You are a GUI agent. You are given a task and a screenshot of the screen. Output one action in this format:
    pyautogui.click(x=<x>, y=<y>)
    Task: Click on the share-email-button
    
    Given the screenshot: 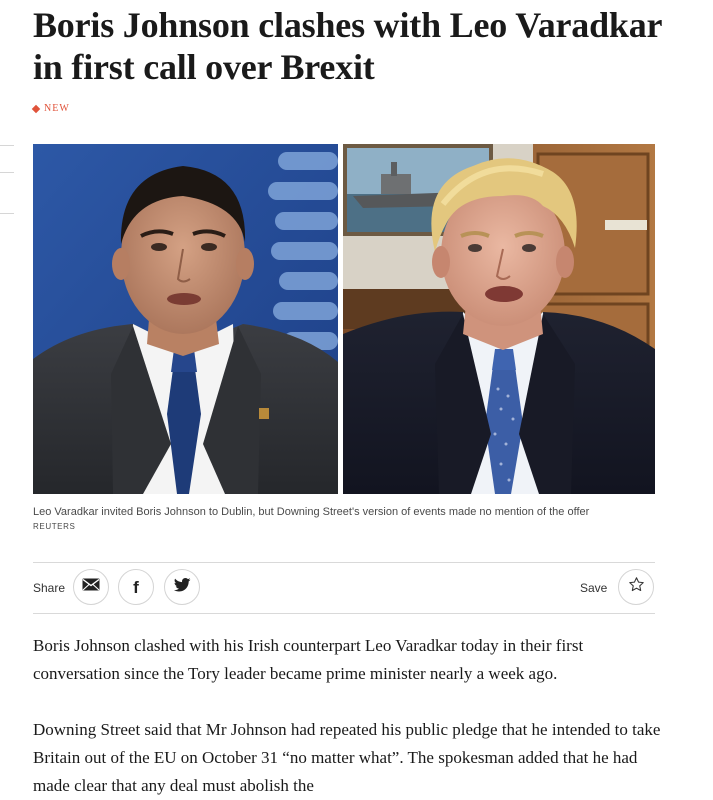 What is the action you would take?
    pyautogui.click(x=91, y=587)
    